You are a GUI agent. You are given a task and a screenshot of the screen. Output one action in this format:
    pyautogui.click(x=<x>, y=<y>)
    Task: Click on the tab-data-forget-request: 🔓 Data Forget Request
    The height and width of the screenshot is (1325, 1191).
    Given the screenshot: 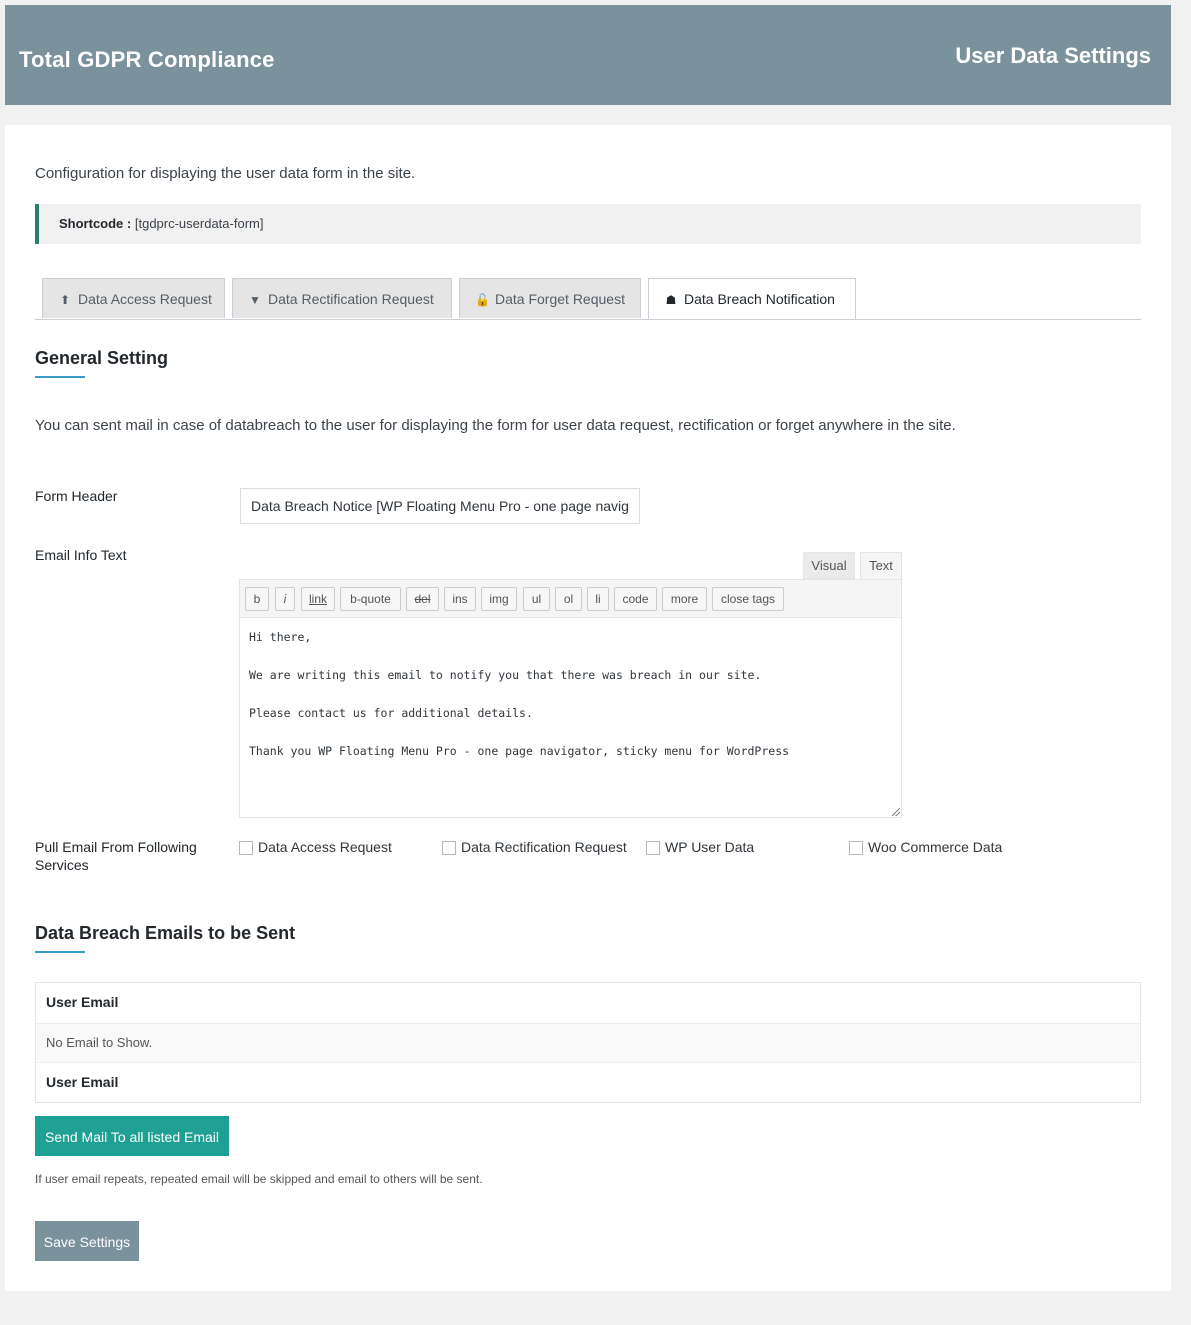 What is the action you would take?
    pyautogui.click(x=550, y=298)
    